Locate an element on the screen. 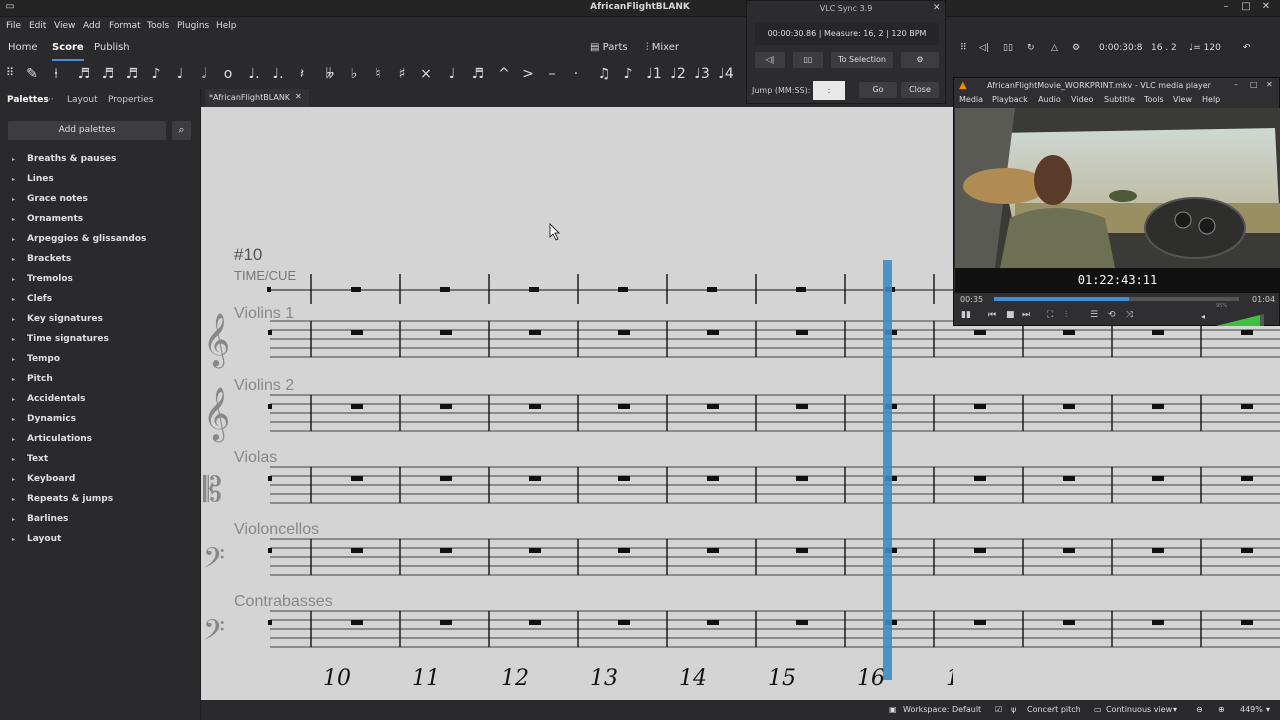  menu-edit: Edit is located at coordinates (37, 26).